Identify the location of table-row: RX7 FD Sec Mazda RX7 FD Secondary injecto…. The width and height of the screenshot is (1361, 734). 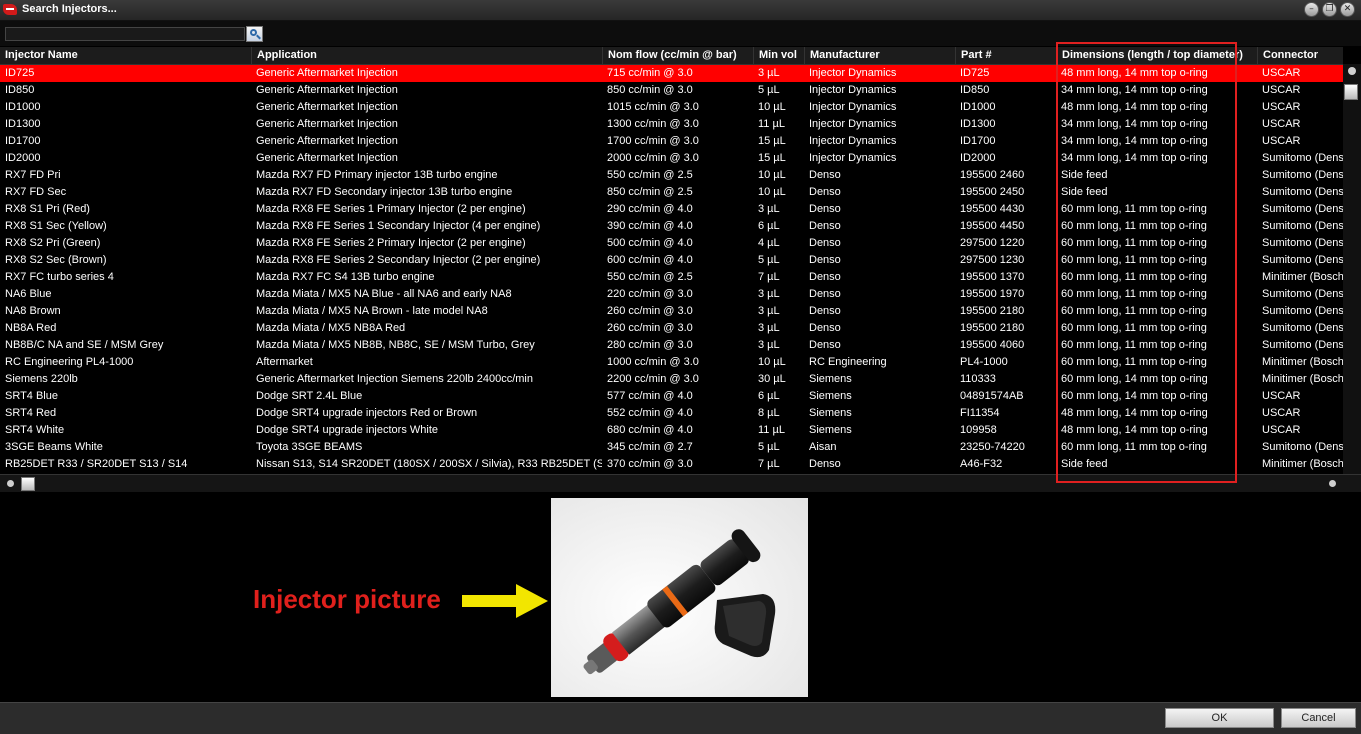
(671, 192).